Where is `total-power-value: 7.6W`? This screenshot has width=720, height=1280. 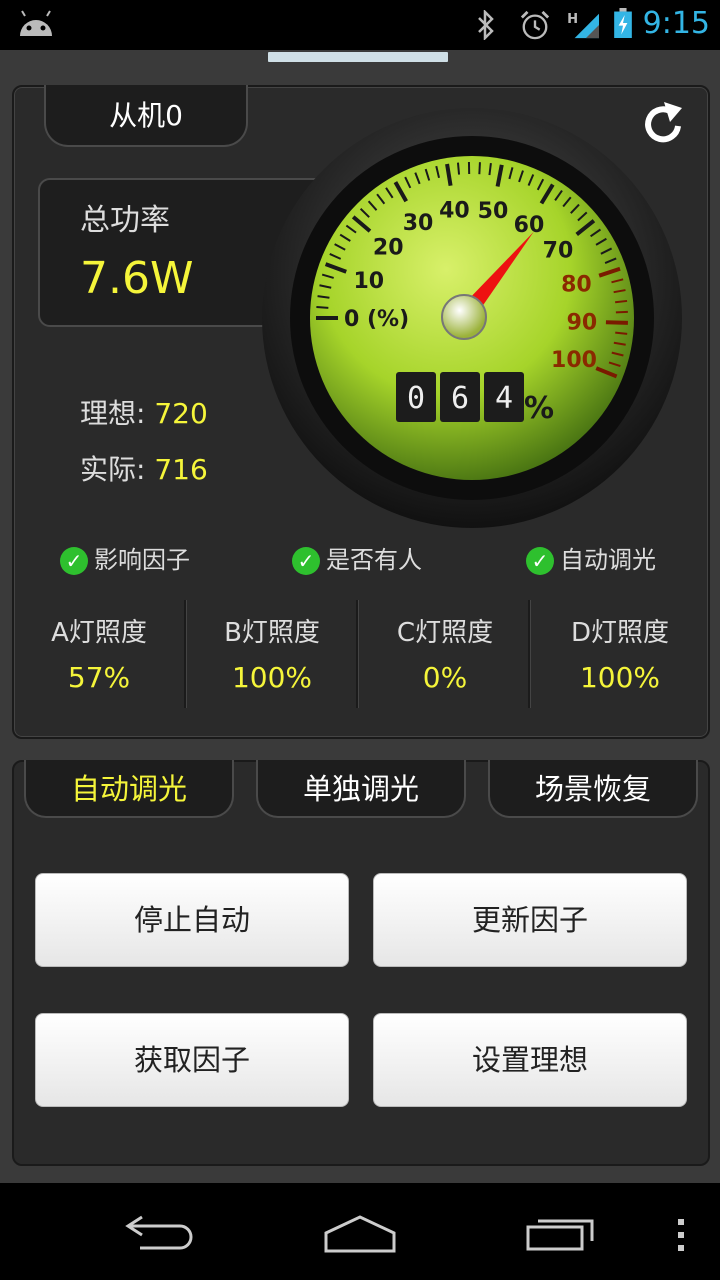
total-power-value: 7.6W is located at coordinates (137, 278).